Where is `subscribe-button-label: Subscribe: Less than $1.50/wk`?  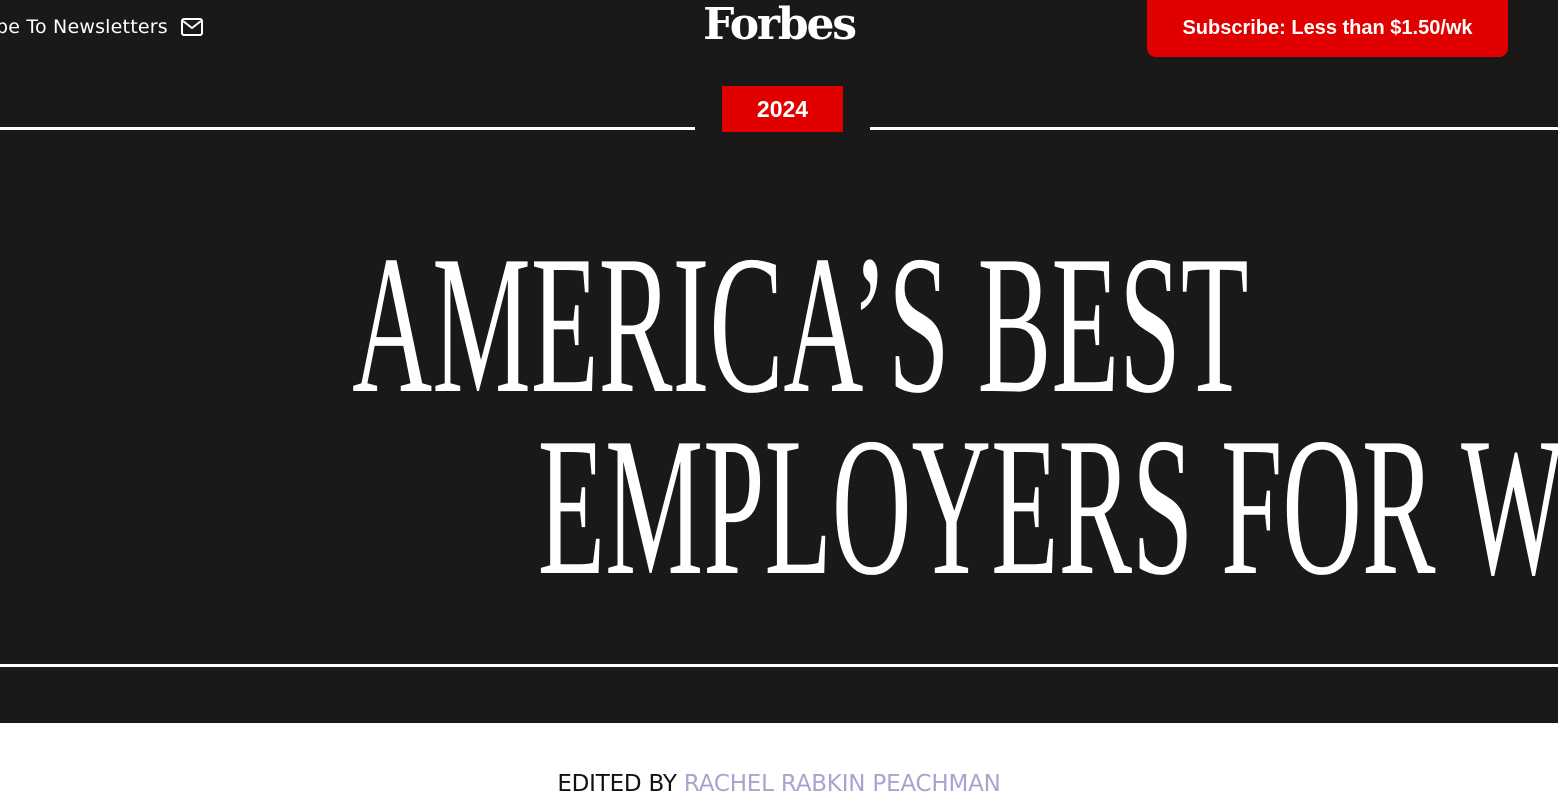 subscribe-button-label: Subscribe: Less than $1.50/wk is located at coordinates (1327, 28).